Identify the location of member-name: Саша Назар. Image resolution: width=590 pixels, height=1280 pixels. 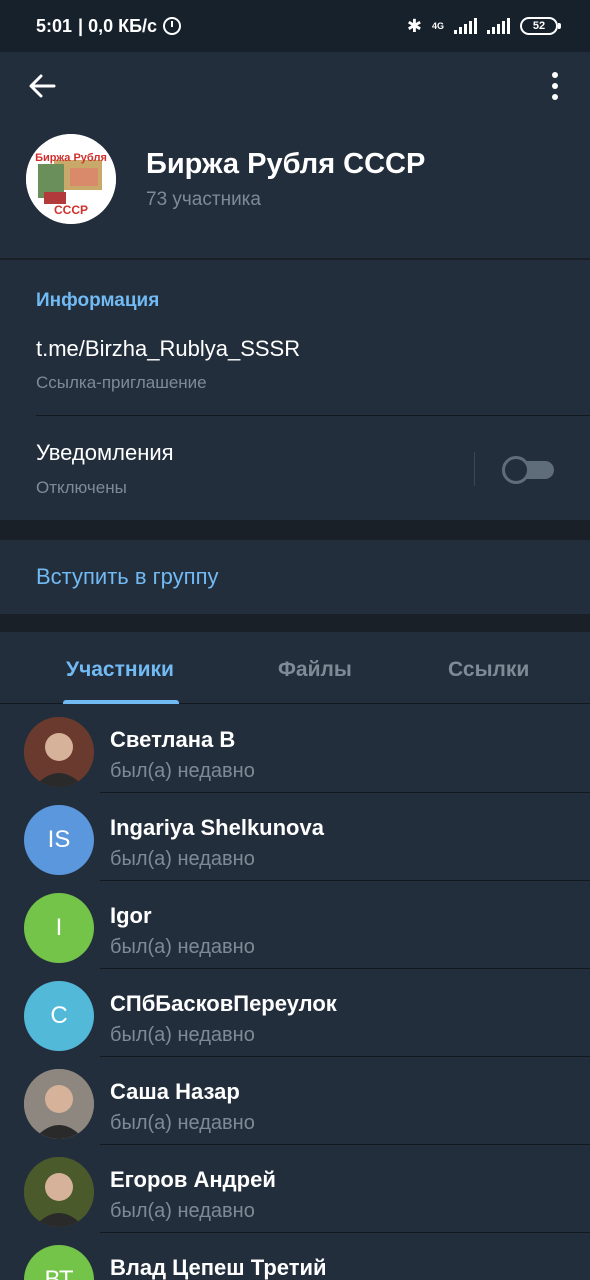
(175, 1091).